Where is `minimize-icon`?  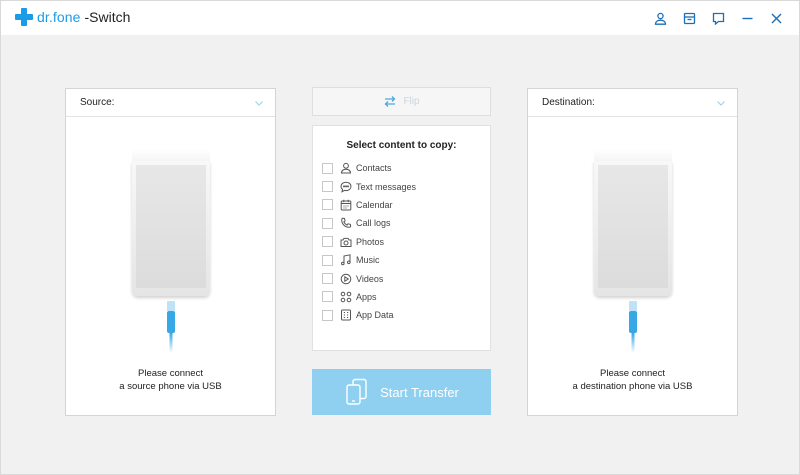 minimize-icon is located at coordinates (747, 18).